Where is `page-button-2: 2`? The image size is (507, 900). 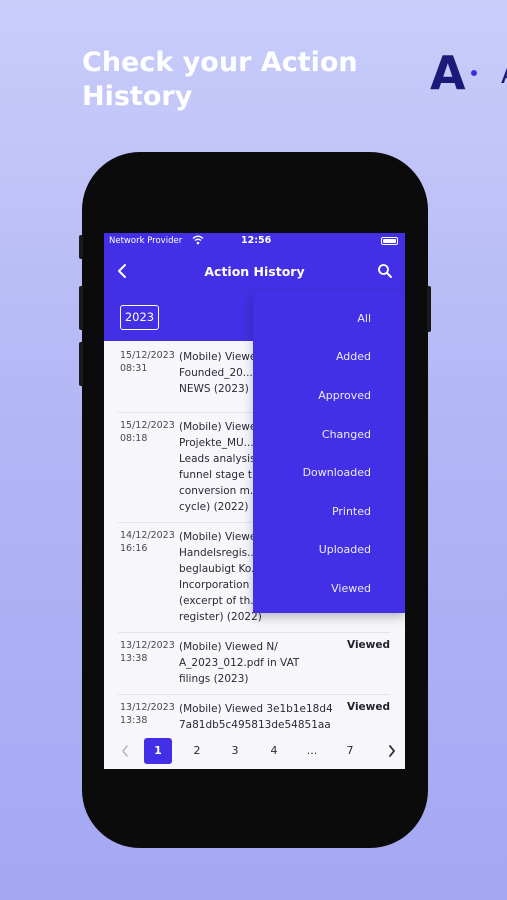
page-button-2: 2 is located at coordinates (197, 751).